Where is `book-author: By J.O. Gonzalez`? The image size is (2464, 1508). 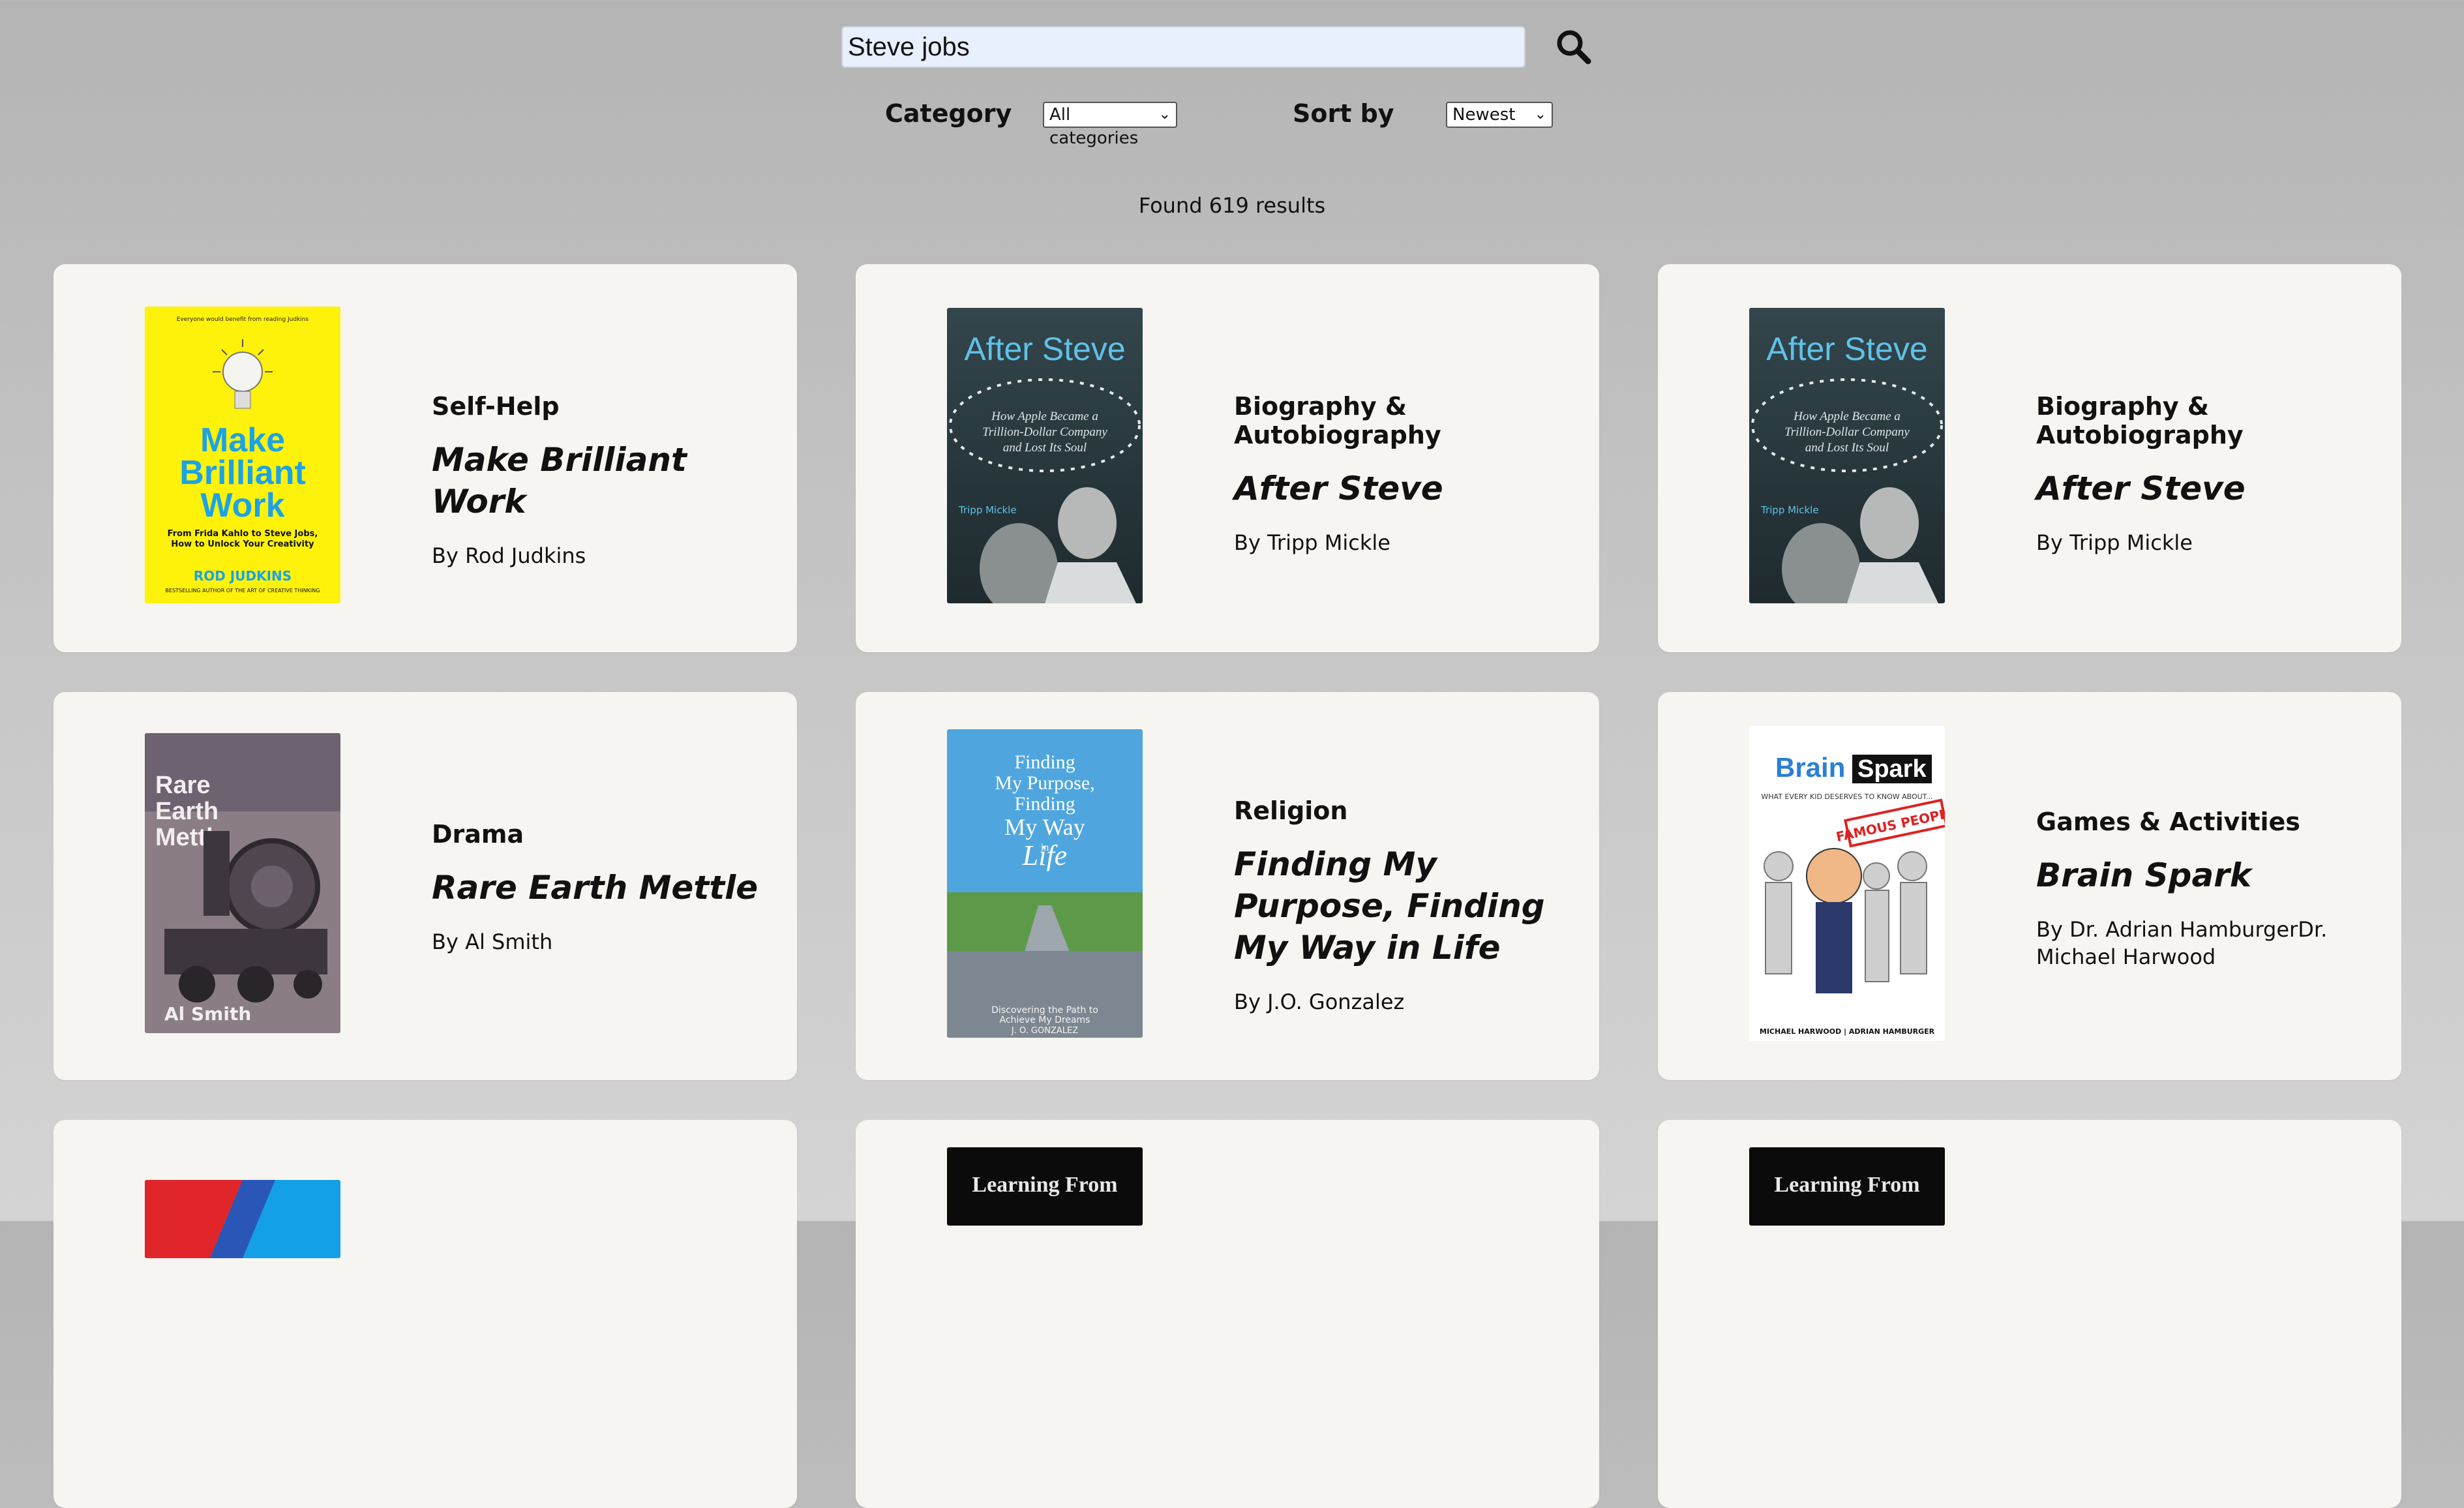
book-author: By J.O. Gonzalez is located at coordinates (1319, 1001).